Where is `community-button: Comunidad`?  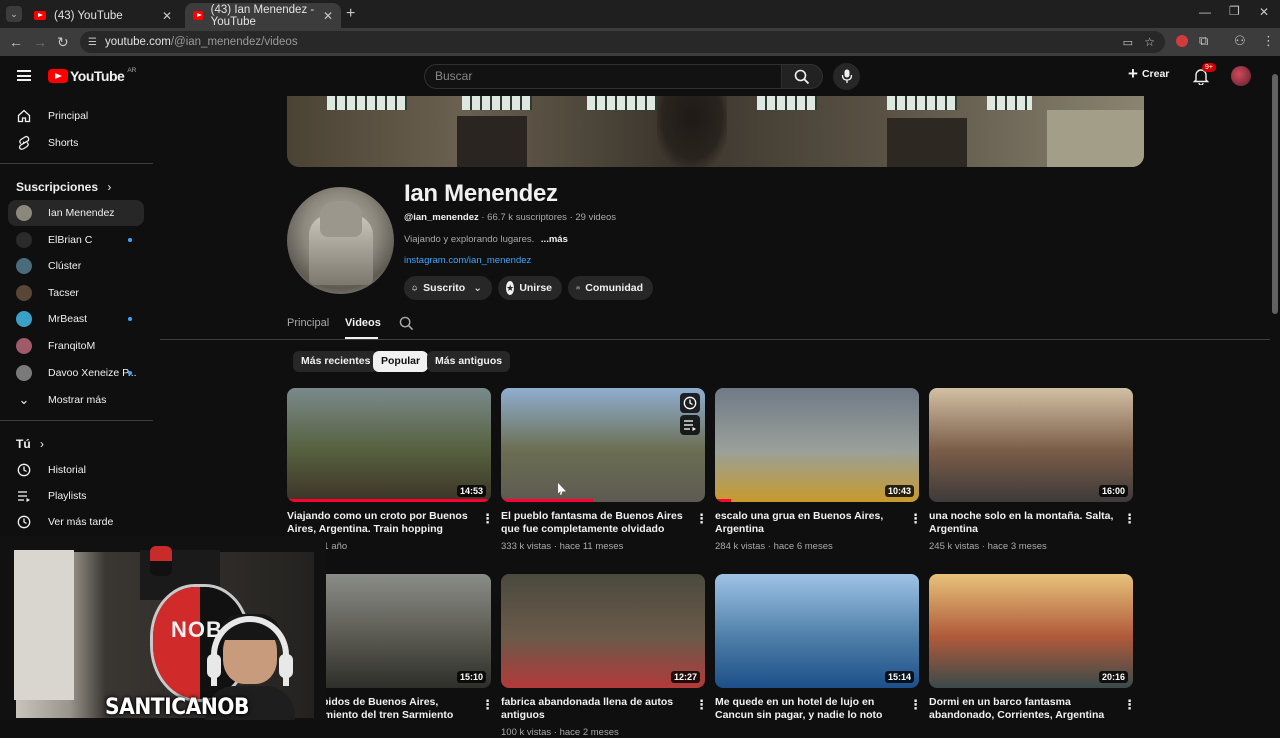
community-button: Comunidad is located at coordinates (610, 288).